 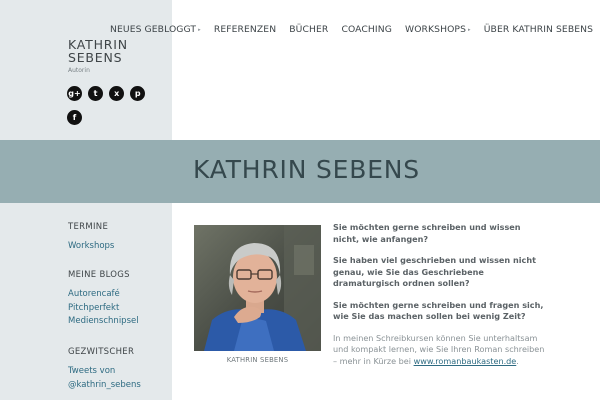 What do you see at coordinates (103, 295) in the screenshot?
I see `sidebar-link-autorencafe: Autorencafé` at bounding box center [103, 295].